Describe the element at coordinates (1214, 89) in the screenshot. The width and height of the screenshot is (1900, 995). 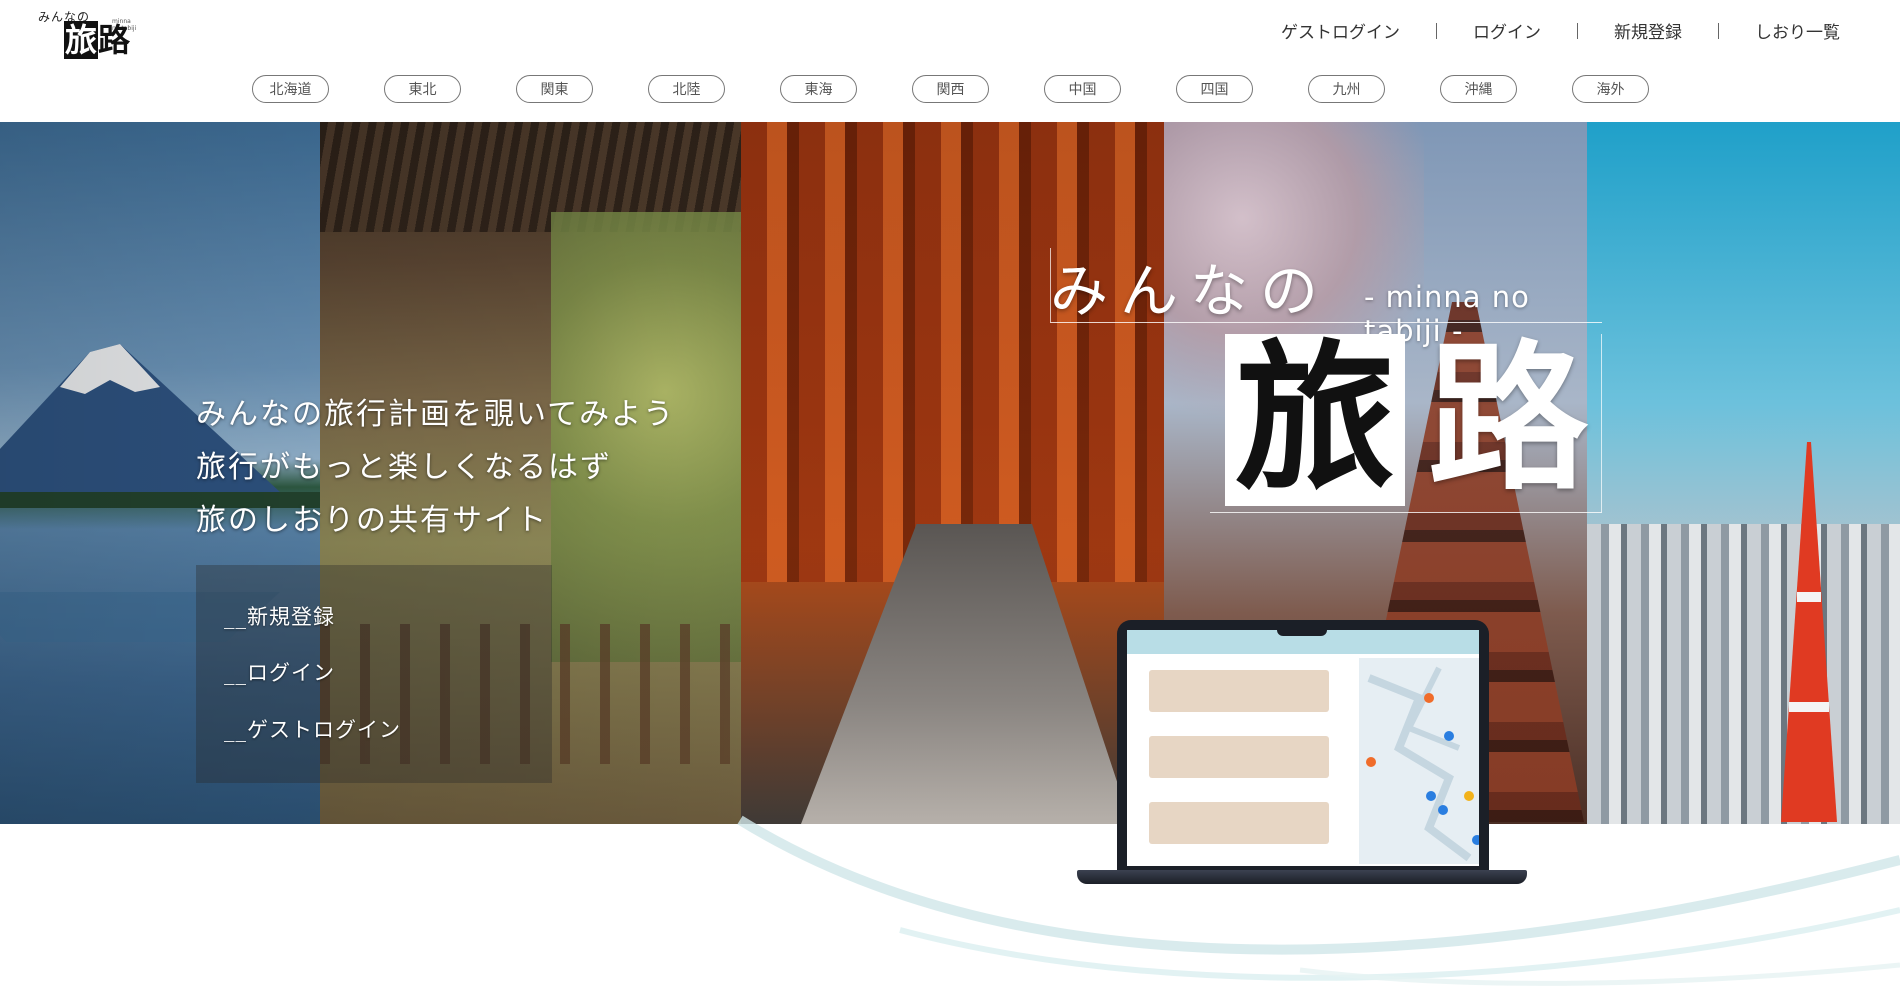
I see `region-shikoku: 四国` at that location.